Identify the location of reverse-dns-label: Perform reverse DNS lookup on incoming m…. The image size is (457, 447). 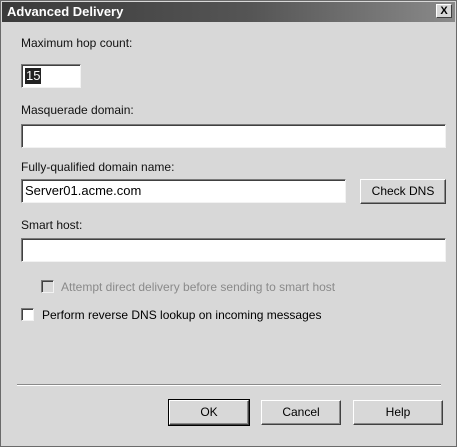
(182, 315).